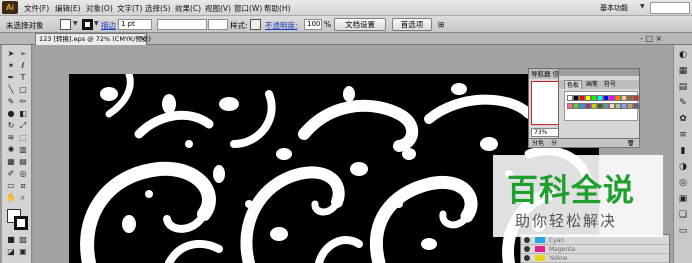 Image resolution: width=692 pixels, height=263 pixels. Describe the element at coordinates (188, 8) in the screenshot. I see `menu-effect: 效果(C)` at that location.